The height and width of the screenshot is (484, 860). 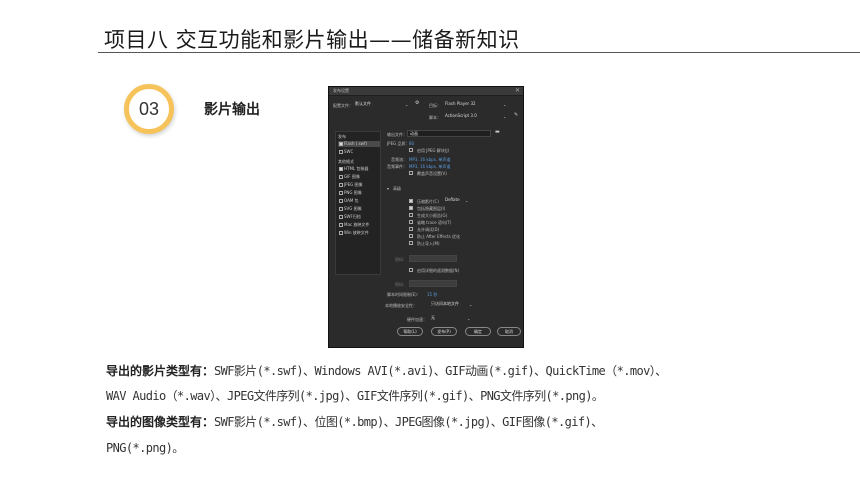 I want to click on dialog-title: 发布设置, so click(x=341, y=90).